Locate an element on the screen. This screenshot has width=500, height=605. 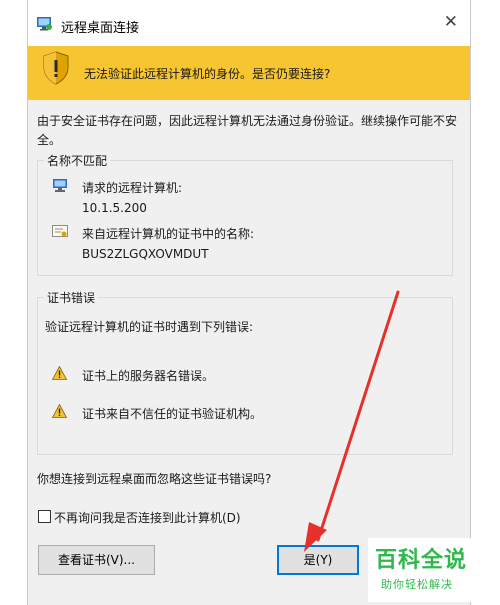
group-title: 名称不匹配 is located at coordinates (77, 160).